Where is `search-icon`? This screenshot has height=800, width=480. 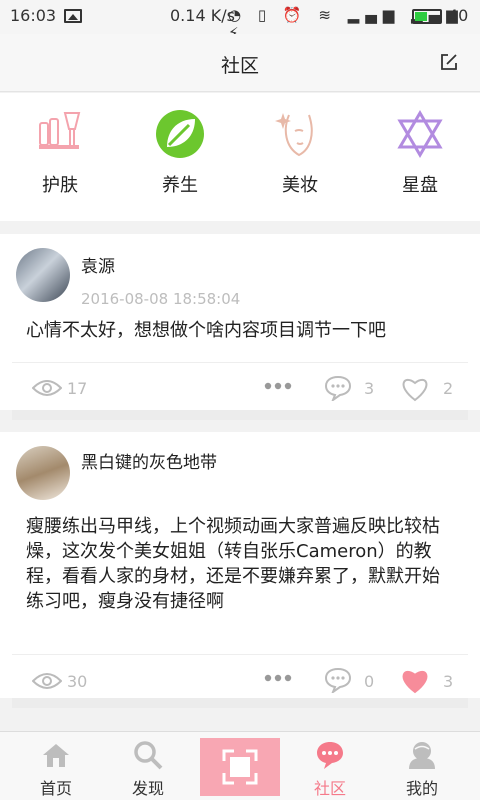
search-icon is located at coordinates (148, 755).